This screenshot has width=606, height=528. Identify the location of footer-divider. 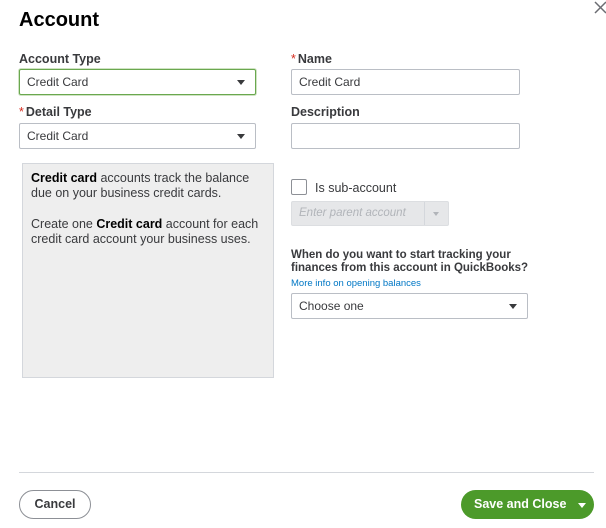
(306, 472).